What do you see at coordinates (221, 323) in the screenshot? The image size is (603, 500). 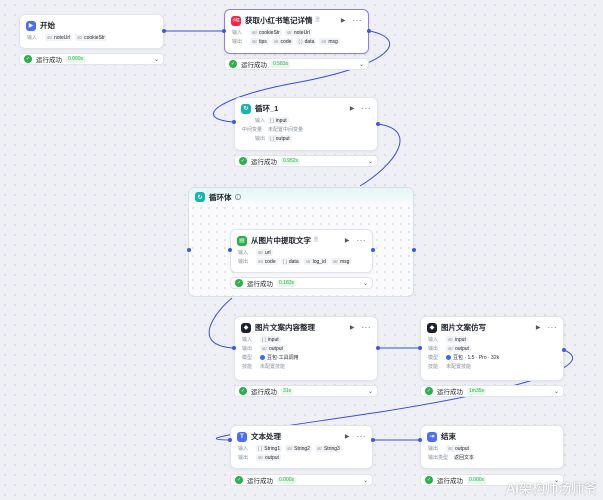 I see `wire-loop-organize` at bounding box center [221, 323].